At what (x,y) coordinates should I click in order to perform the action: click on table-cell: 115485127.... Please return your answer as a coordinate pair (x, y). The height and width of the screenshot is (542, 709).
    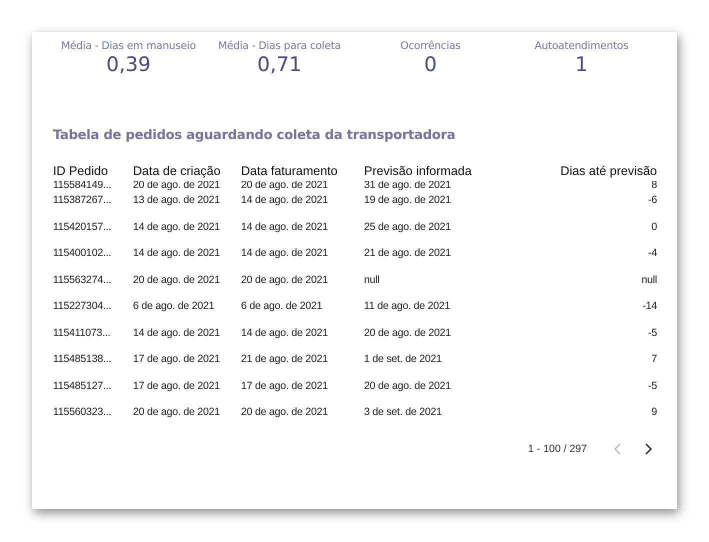
    Looking at the image, I should click on (82, 386).